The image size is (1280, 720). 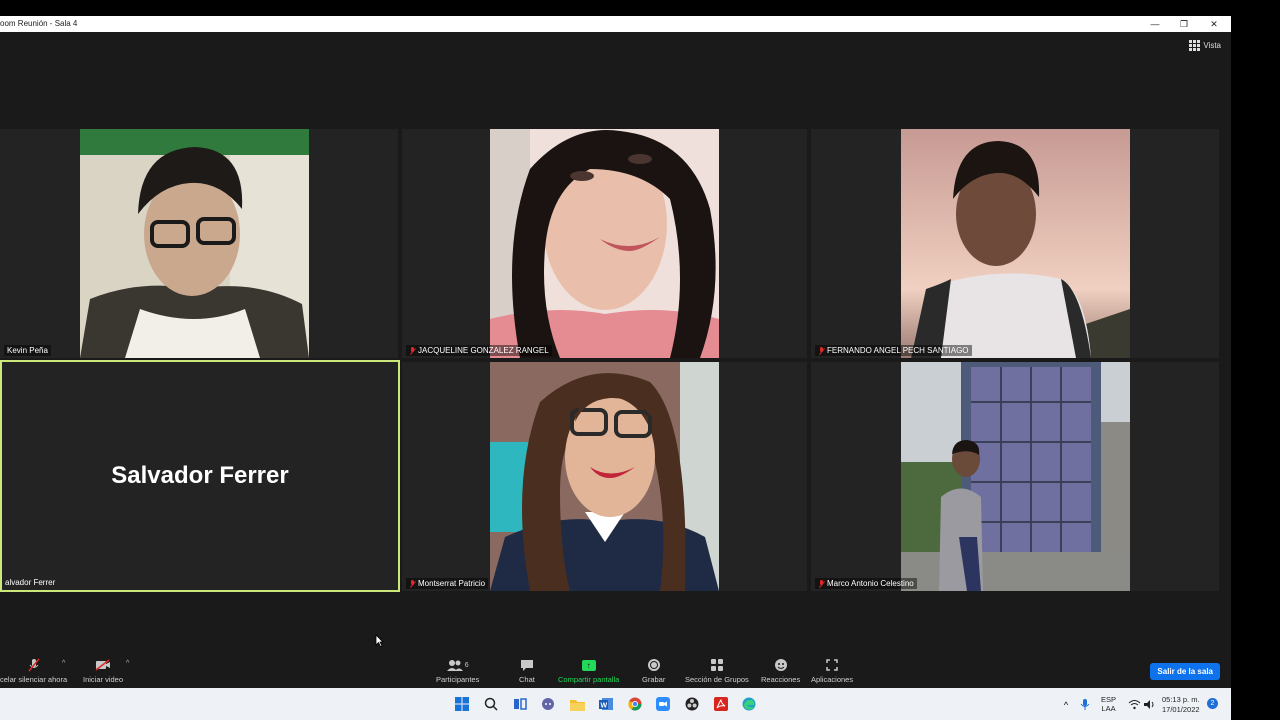 I want to click on participant-display-name: Salvador Ferrer, so click(x=200, y=475).